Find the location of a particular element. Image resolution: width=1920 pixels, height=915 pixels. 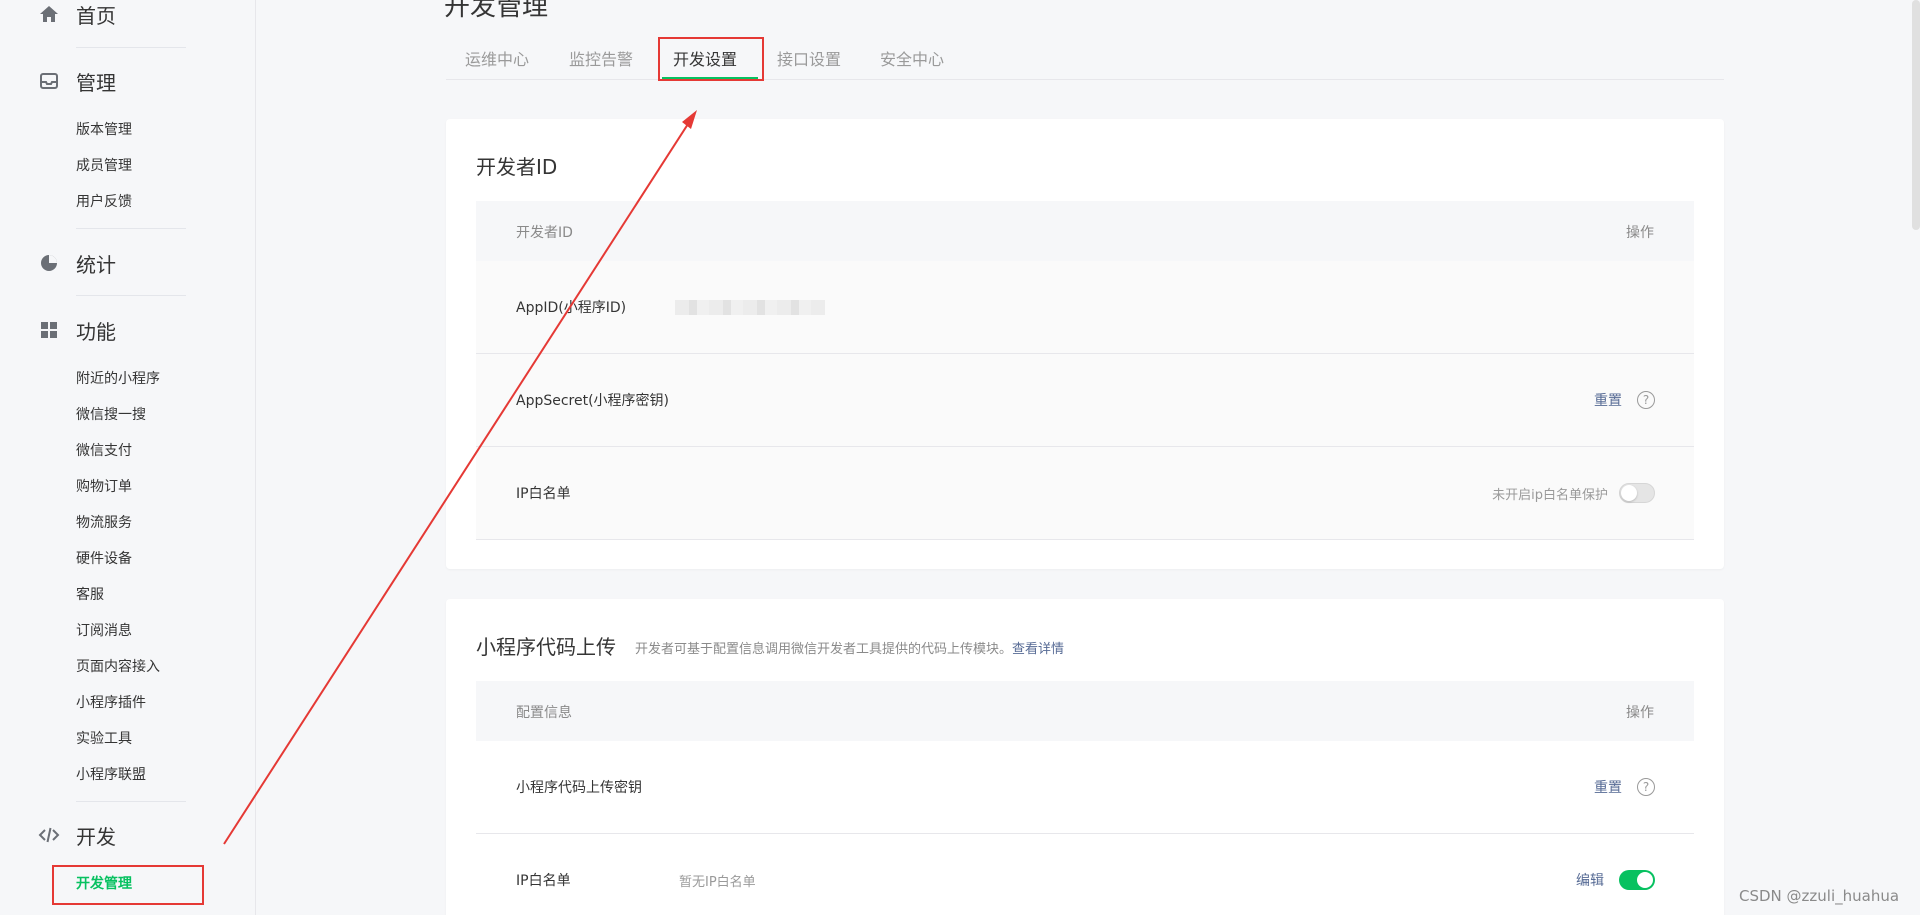

sidebar-item-label: 开发 is located at coordinates (96, 836).